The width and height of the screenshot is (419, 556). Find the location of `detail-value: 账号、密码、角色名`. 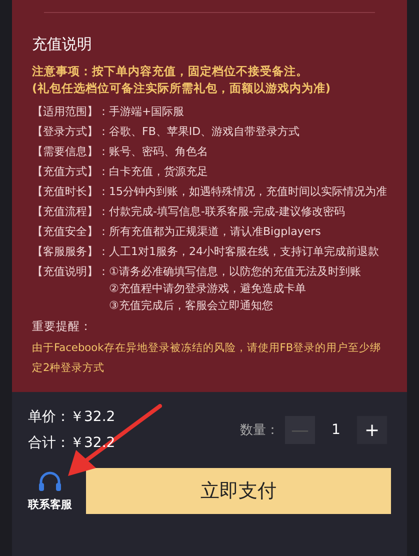

detail-value: 账号、密码、角色名 is located at coordinates (159, 152).